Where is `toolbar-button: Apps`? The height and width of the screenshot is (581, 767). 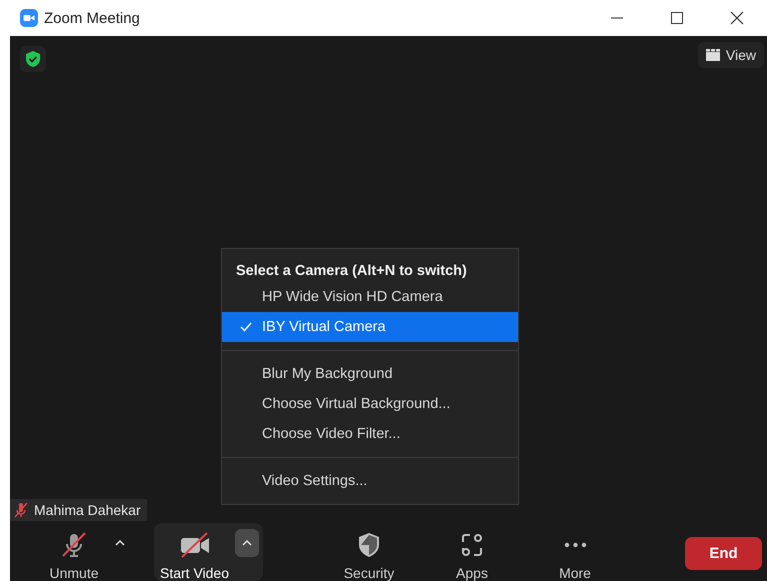
toolbar-button: Apps is located at coordinates (472, 552).